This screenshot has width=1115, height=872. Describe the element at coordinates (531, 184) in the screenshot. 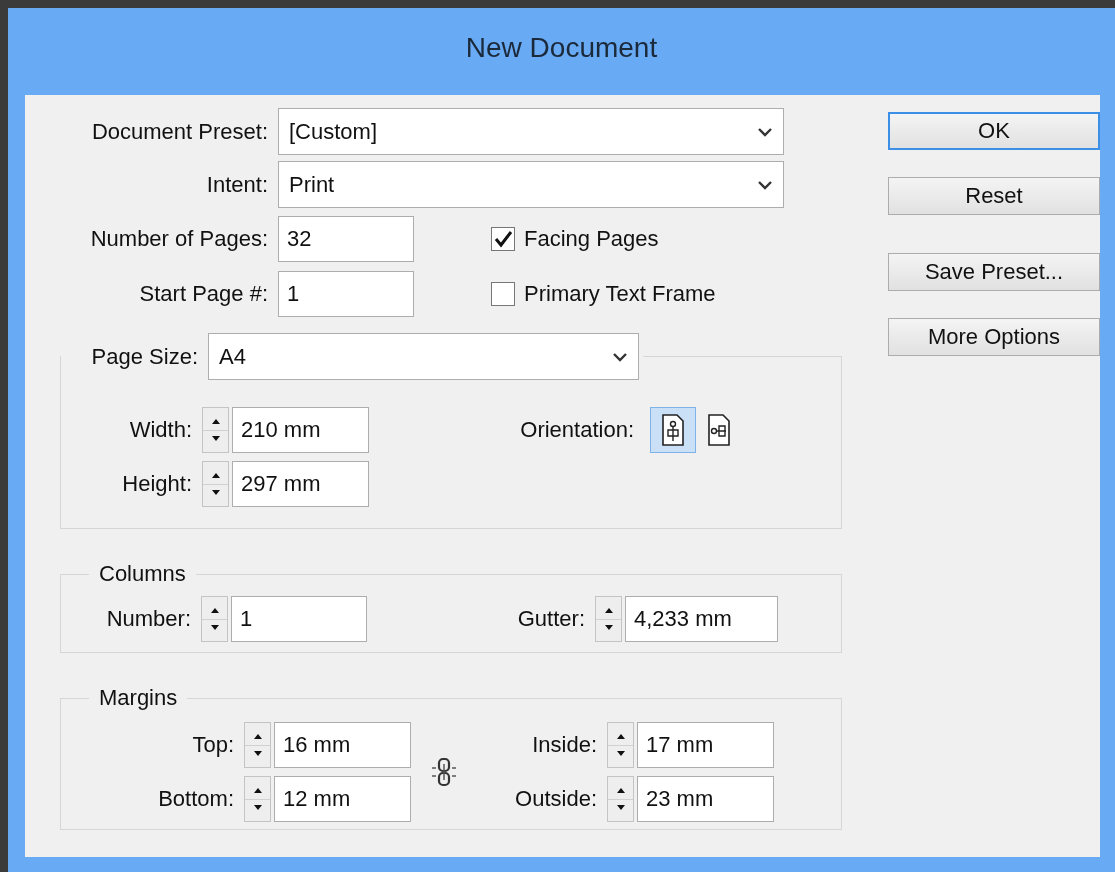

I see `dropdown: Print` at that location.